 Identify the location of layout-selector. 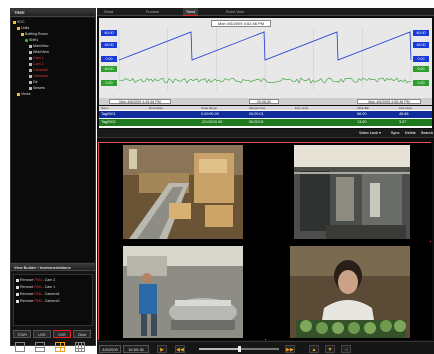
(53, 347).